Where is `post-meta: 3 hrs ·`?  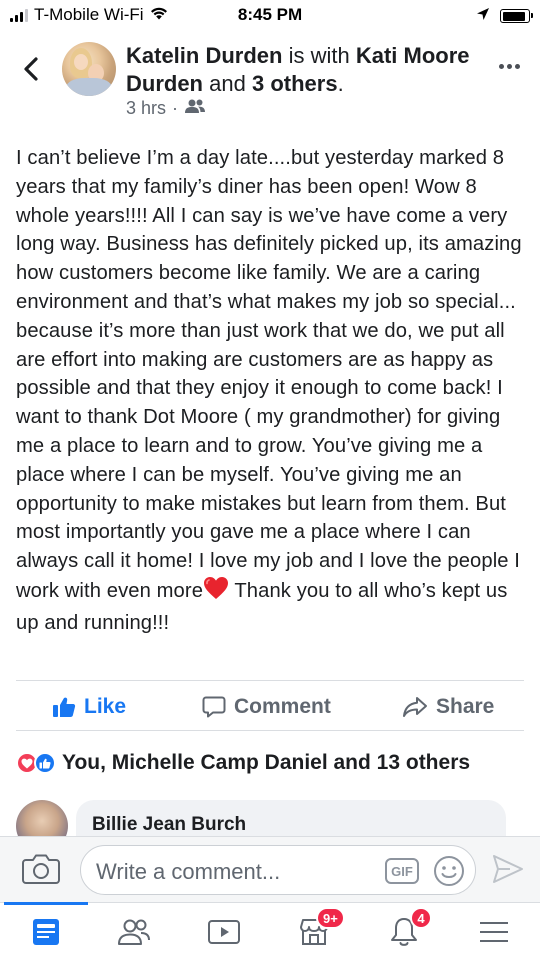 post-meta: 3 hrs · is located at coordinates (166, 108).